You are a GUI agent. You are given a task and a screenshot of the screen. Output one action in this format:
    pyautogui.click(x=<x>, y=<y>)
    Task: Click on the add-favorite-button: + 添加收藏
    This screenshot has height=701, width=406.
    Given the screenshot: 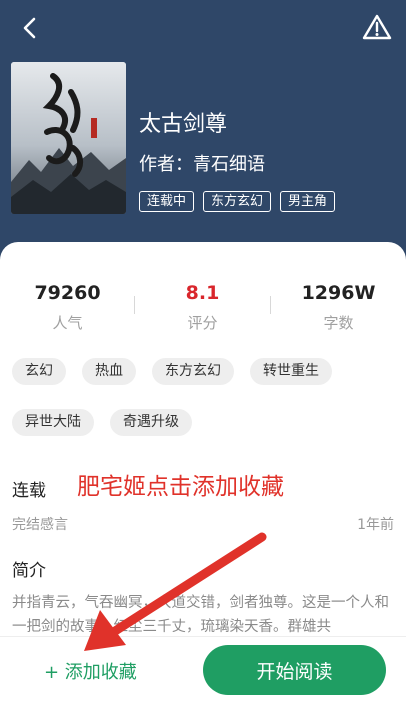 What is the action you would take?
    pyautogui.click(x=90, y=671)
    